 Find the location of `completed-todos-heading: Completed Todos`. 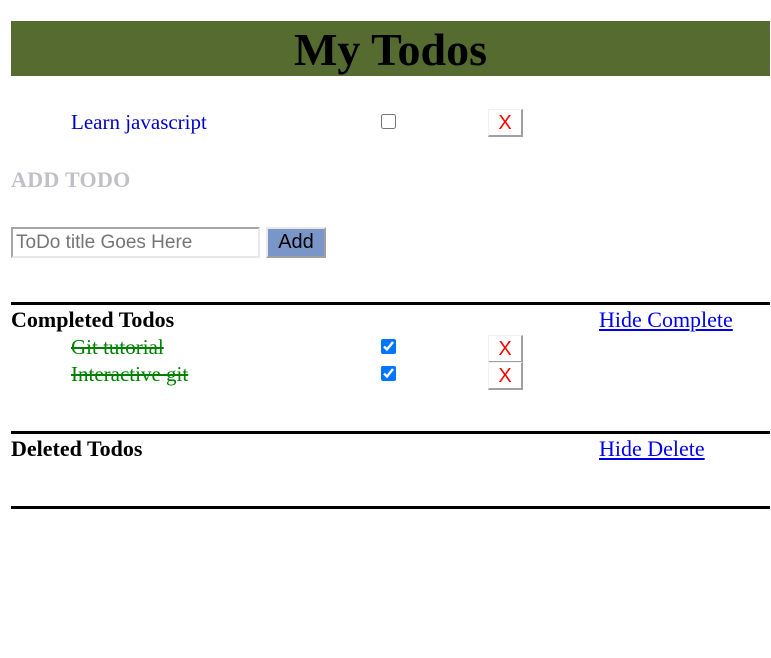

completed-todos-heading: Completed Todos is located at coordinates (93, 319).